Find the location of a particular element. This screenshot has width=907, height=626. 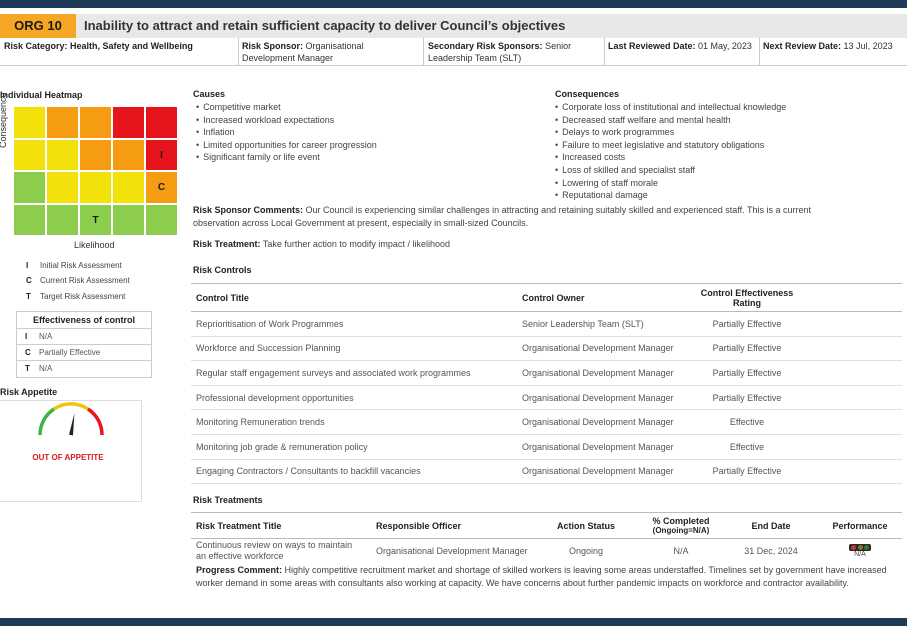

list-item: Lowering of staff morale is located at coordinates (670, 183).